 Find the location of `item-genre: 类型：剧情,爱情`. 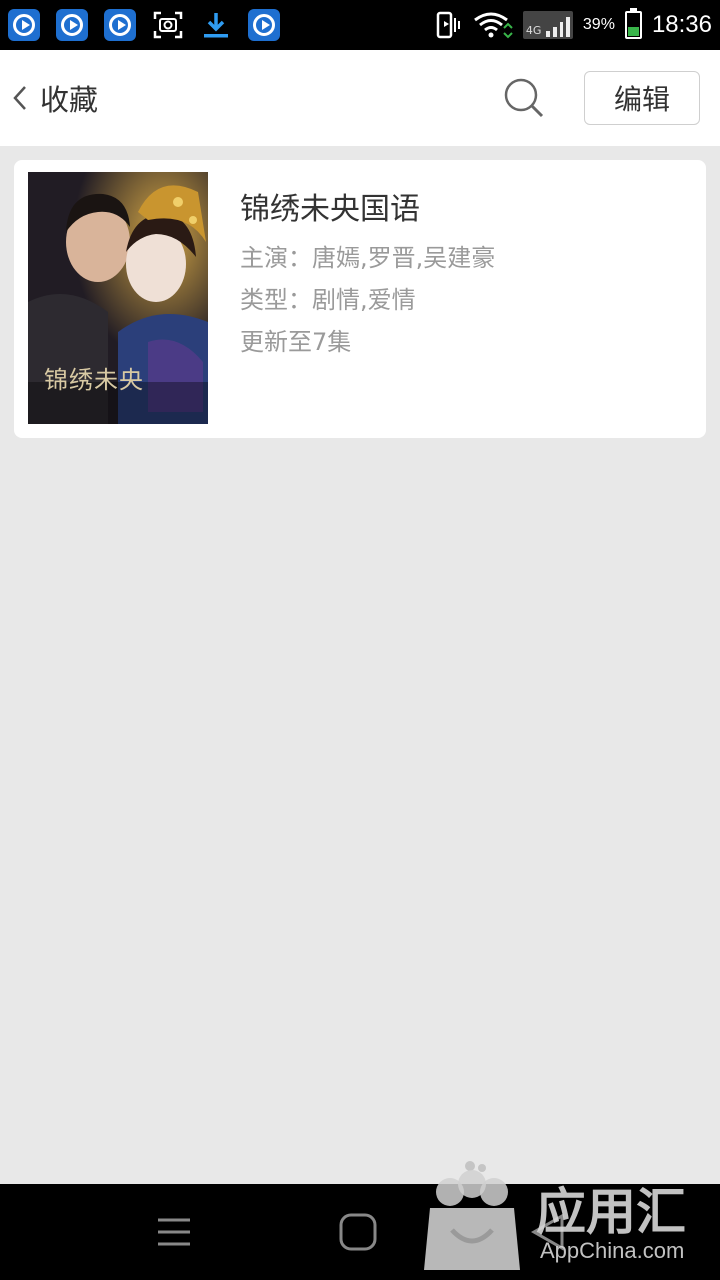

item-genre: 类型：剧情,爱情 is located at coordinates (328, 300).